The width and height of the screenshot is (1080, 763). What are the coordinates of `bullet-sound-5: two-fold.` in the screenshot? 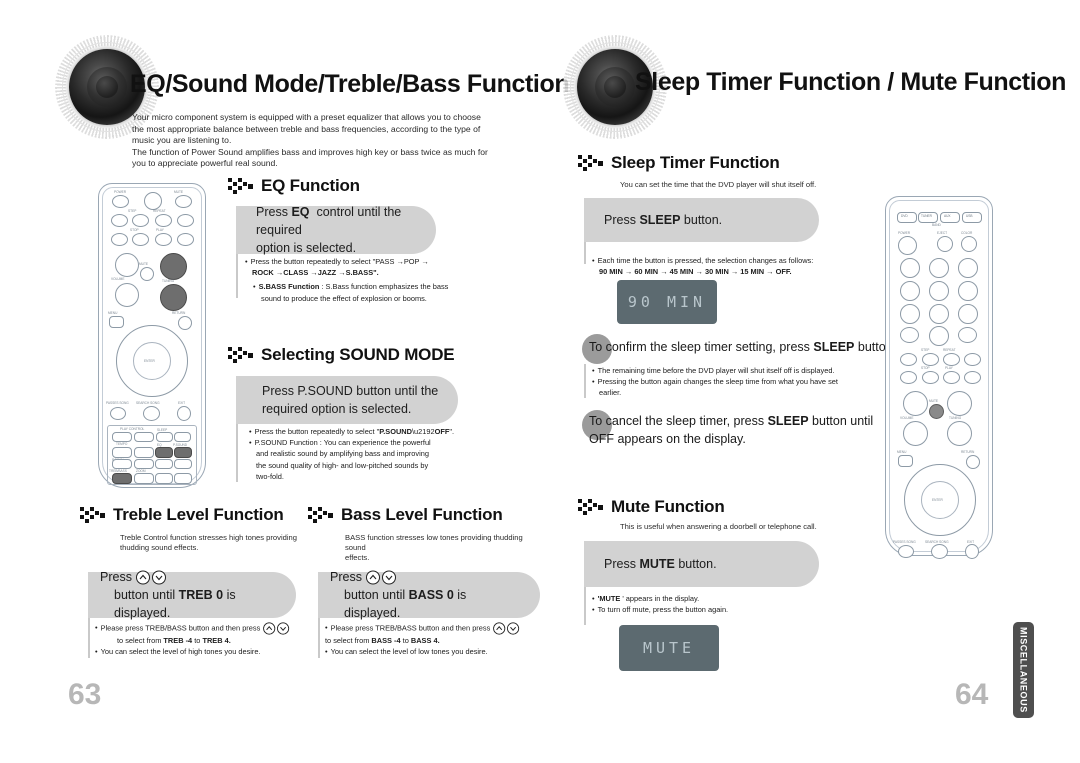 It's located at (270, 476).